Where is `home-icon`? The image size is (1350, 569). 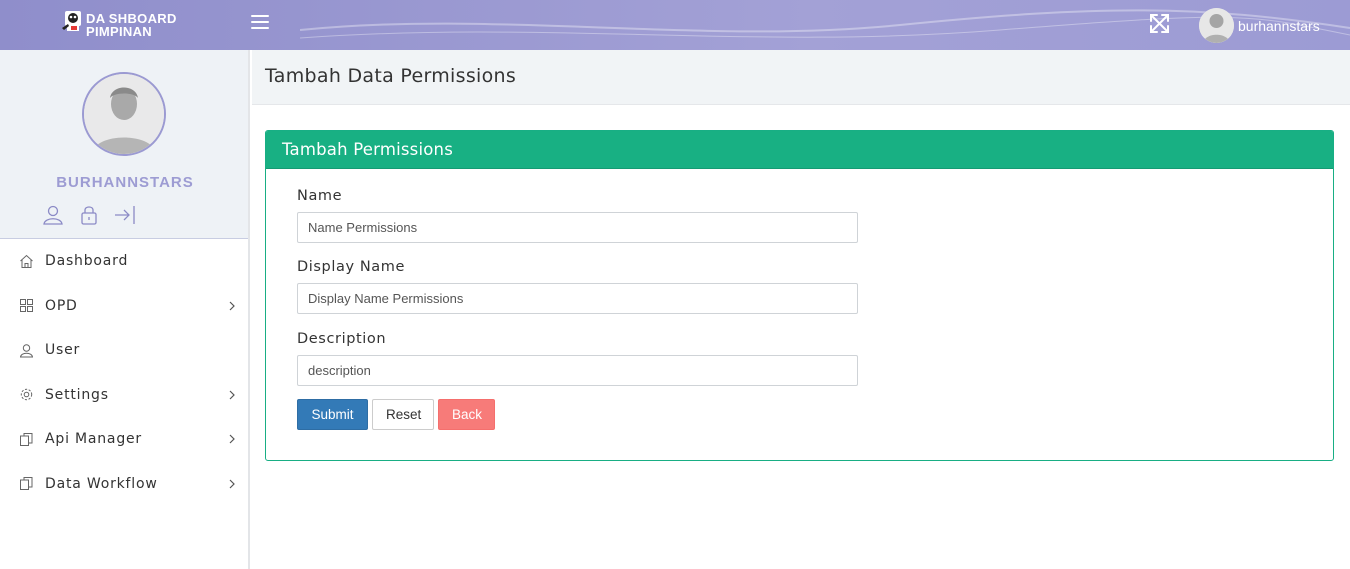 home-icon is located at coordinates (26, 261).